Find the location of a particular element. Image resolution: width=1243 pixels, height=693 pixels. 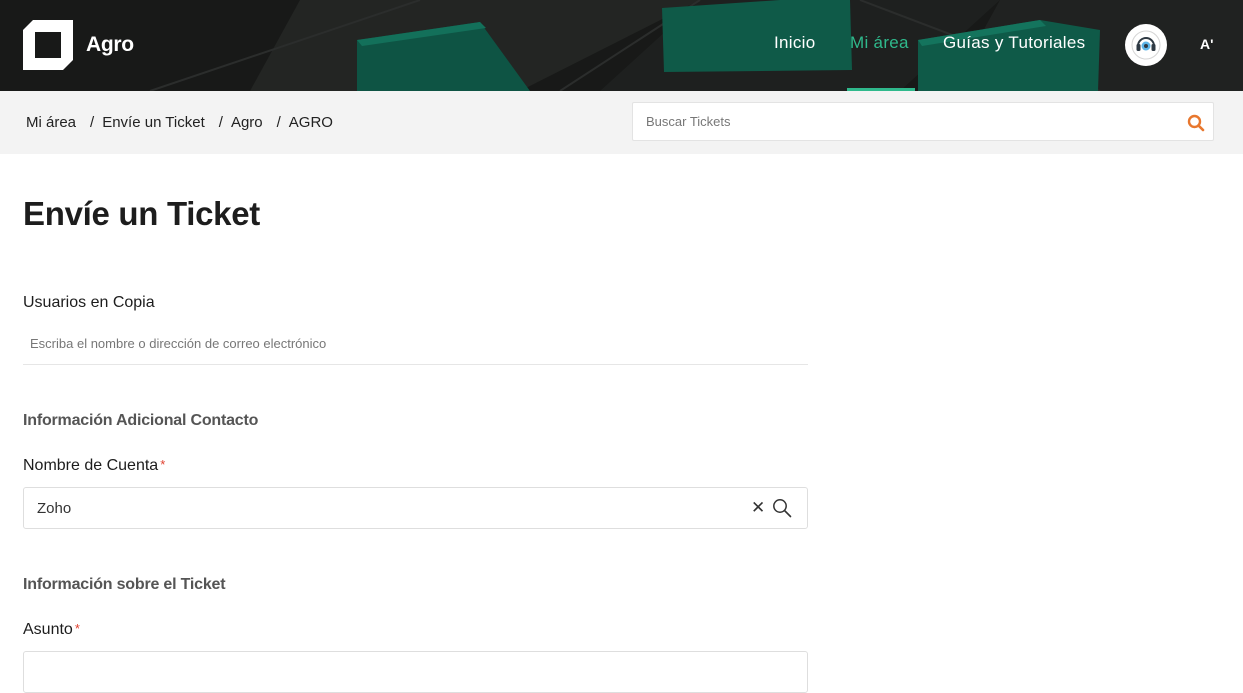

account-name-field: Zoho ✕ is located at coordinates (415, 508).